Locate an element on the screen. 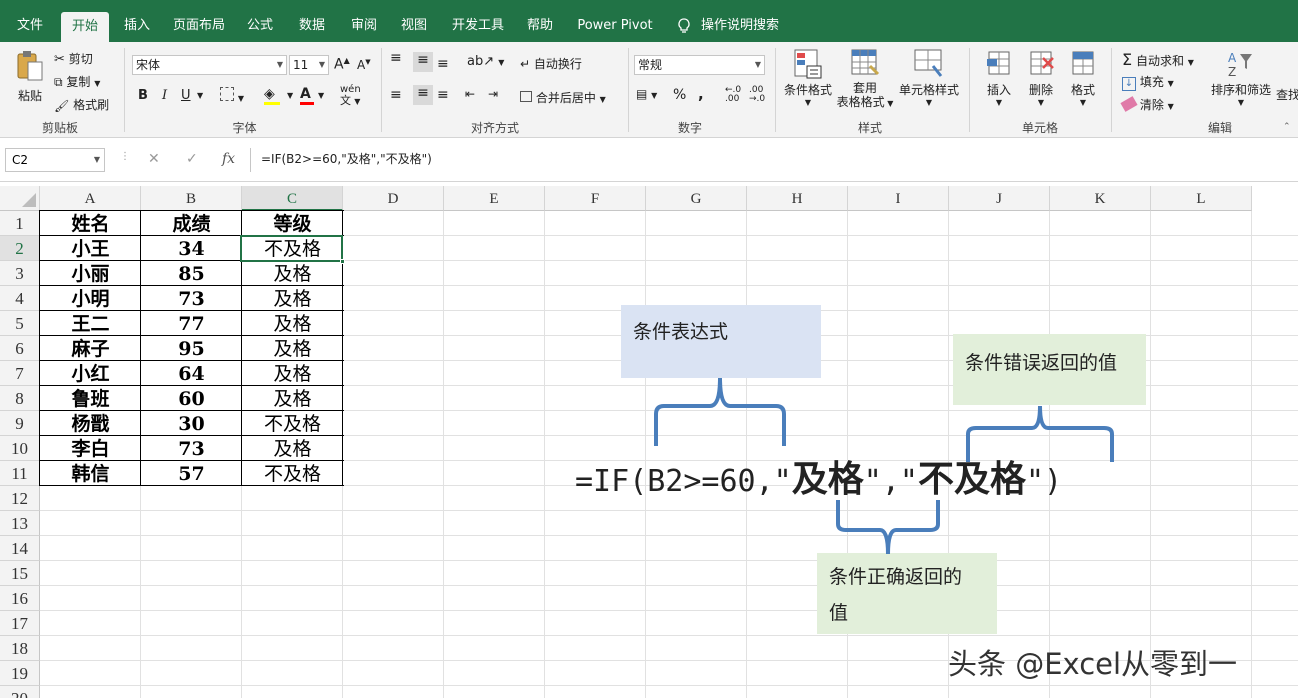 This screenshot has width=1298, height=698. italic-button: I is located at coordinates (164, 95).